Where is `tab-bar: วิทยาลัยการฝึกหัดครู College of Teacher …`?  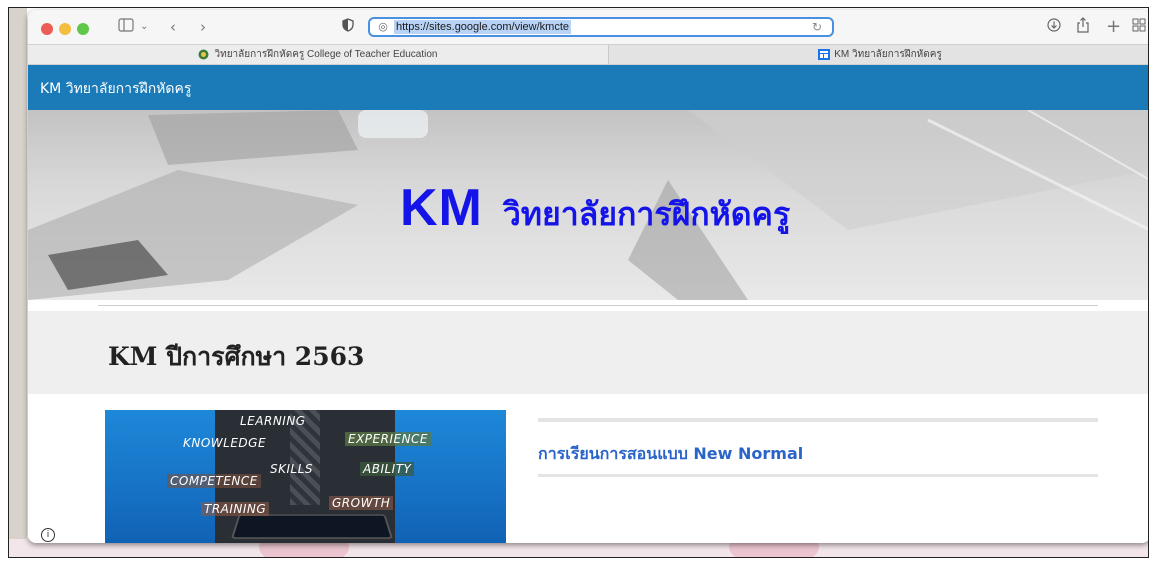 tab-bar: วิทยาลัยการฝึกหัดครู College of Teacher … is located at coordinates (588, 54).